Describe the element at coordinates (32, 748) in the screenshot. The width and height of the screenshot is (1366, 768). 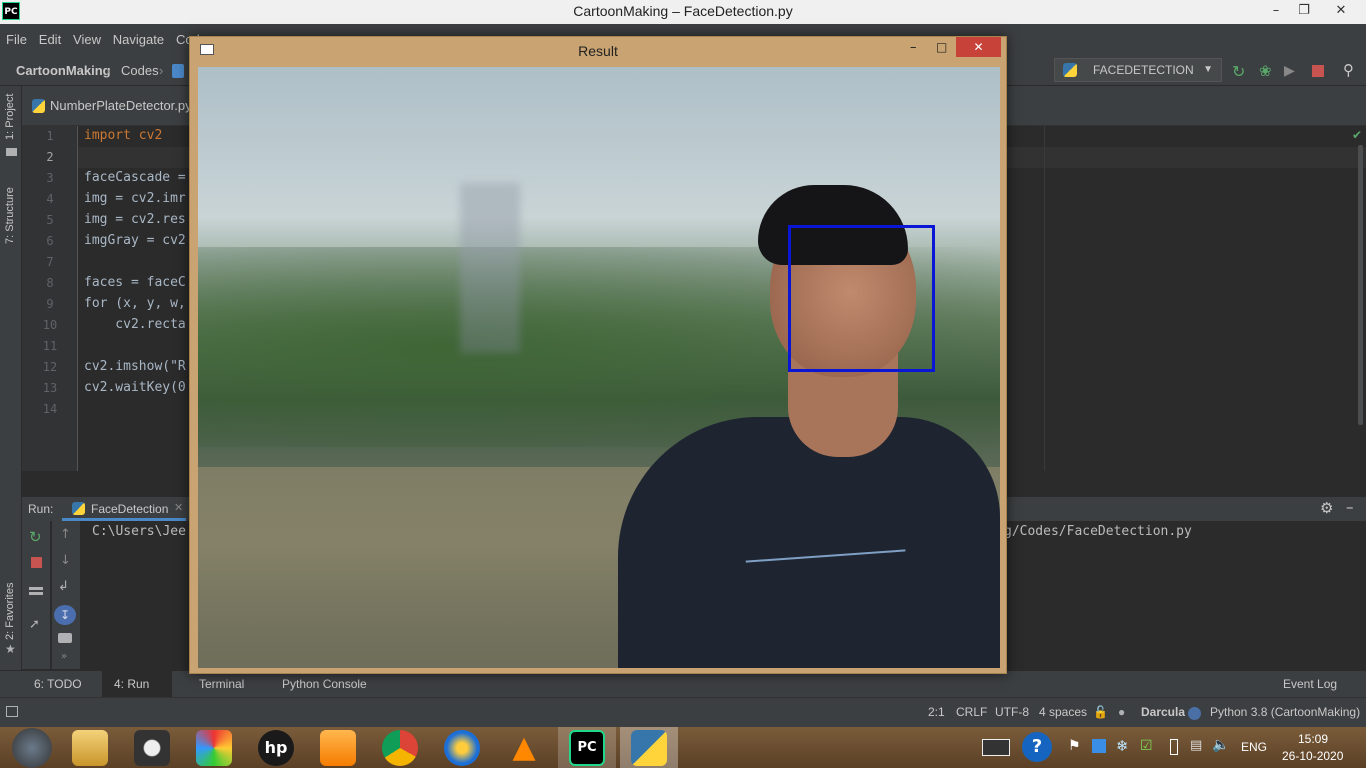
I see `start-button` at that location.